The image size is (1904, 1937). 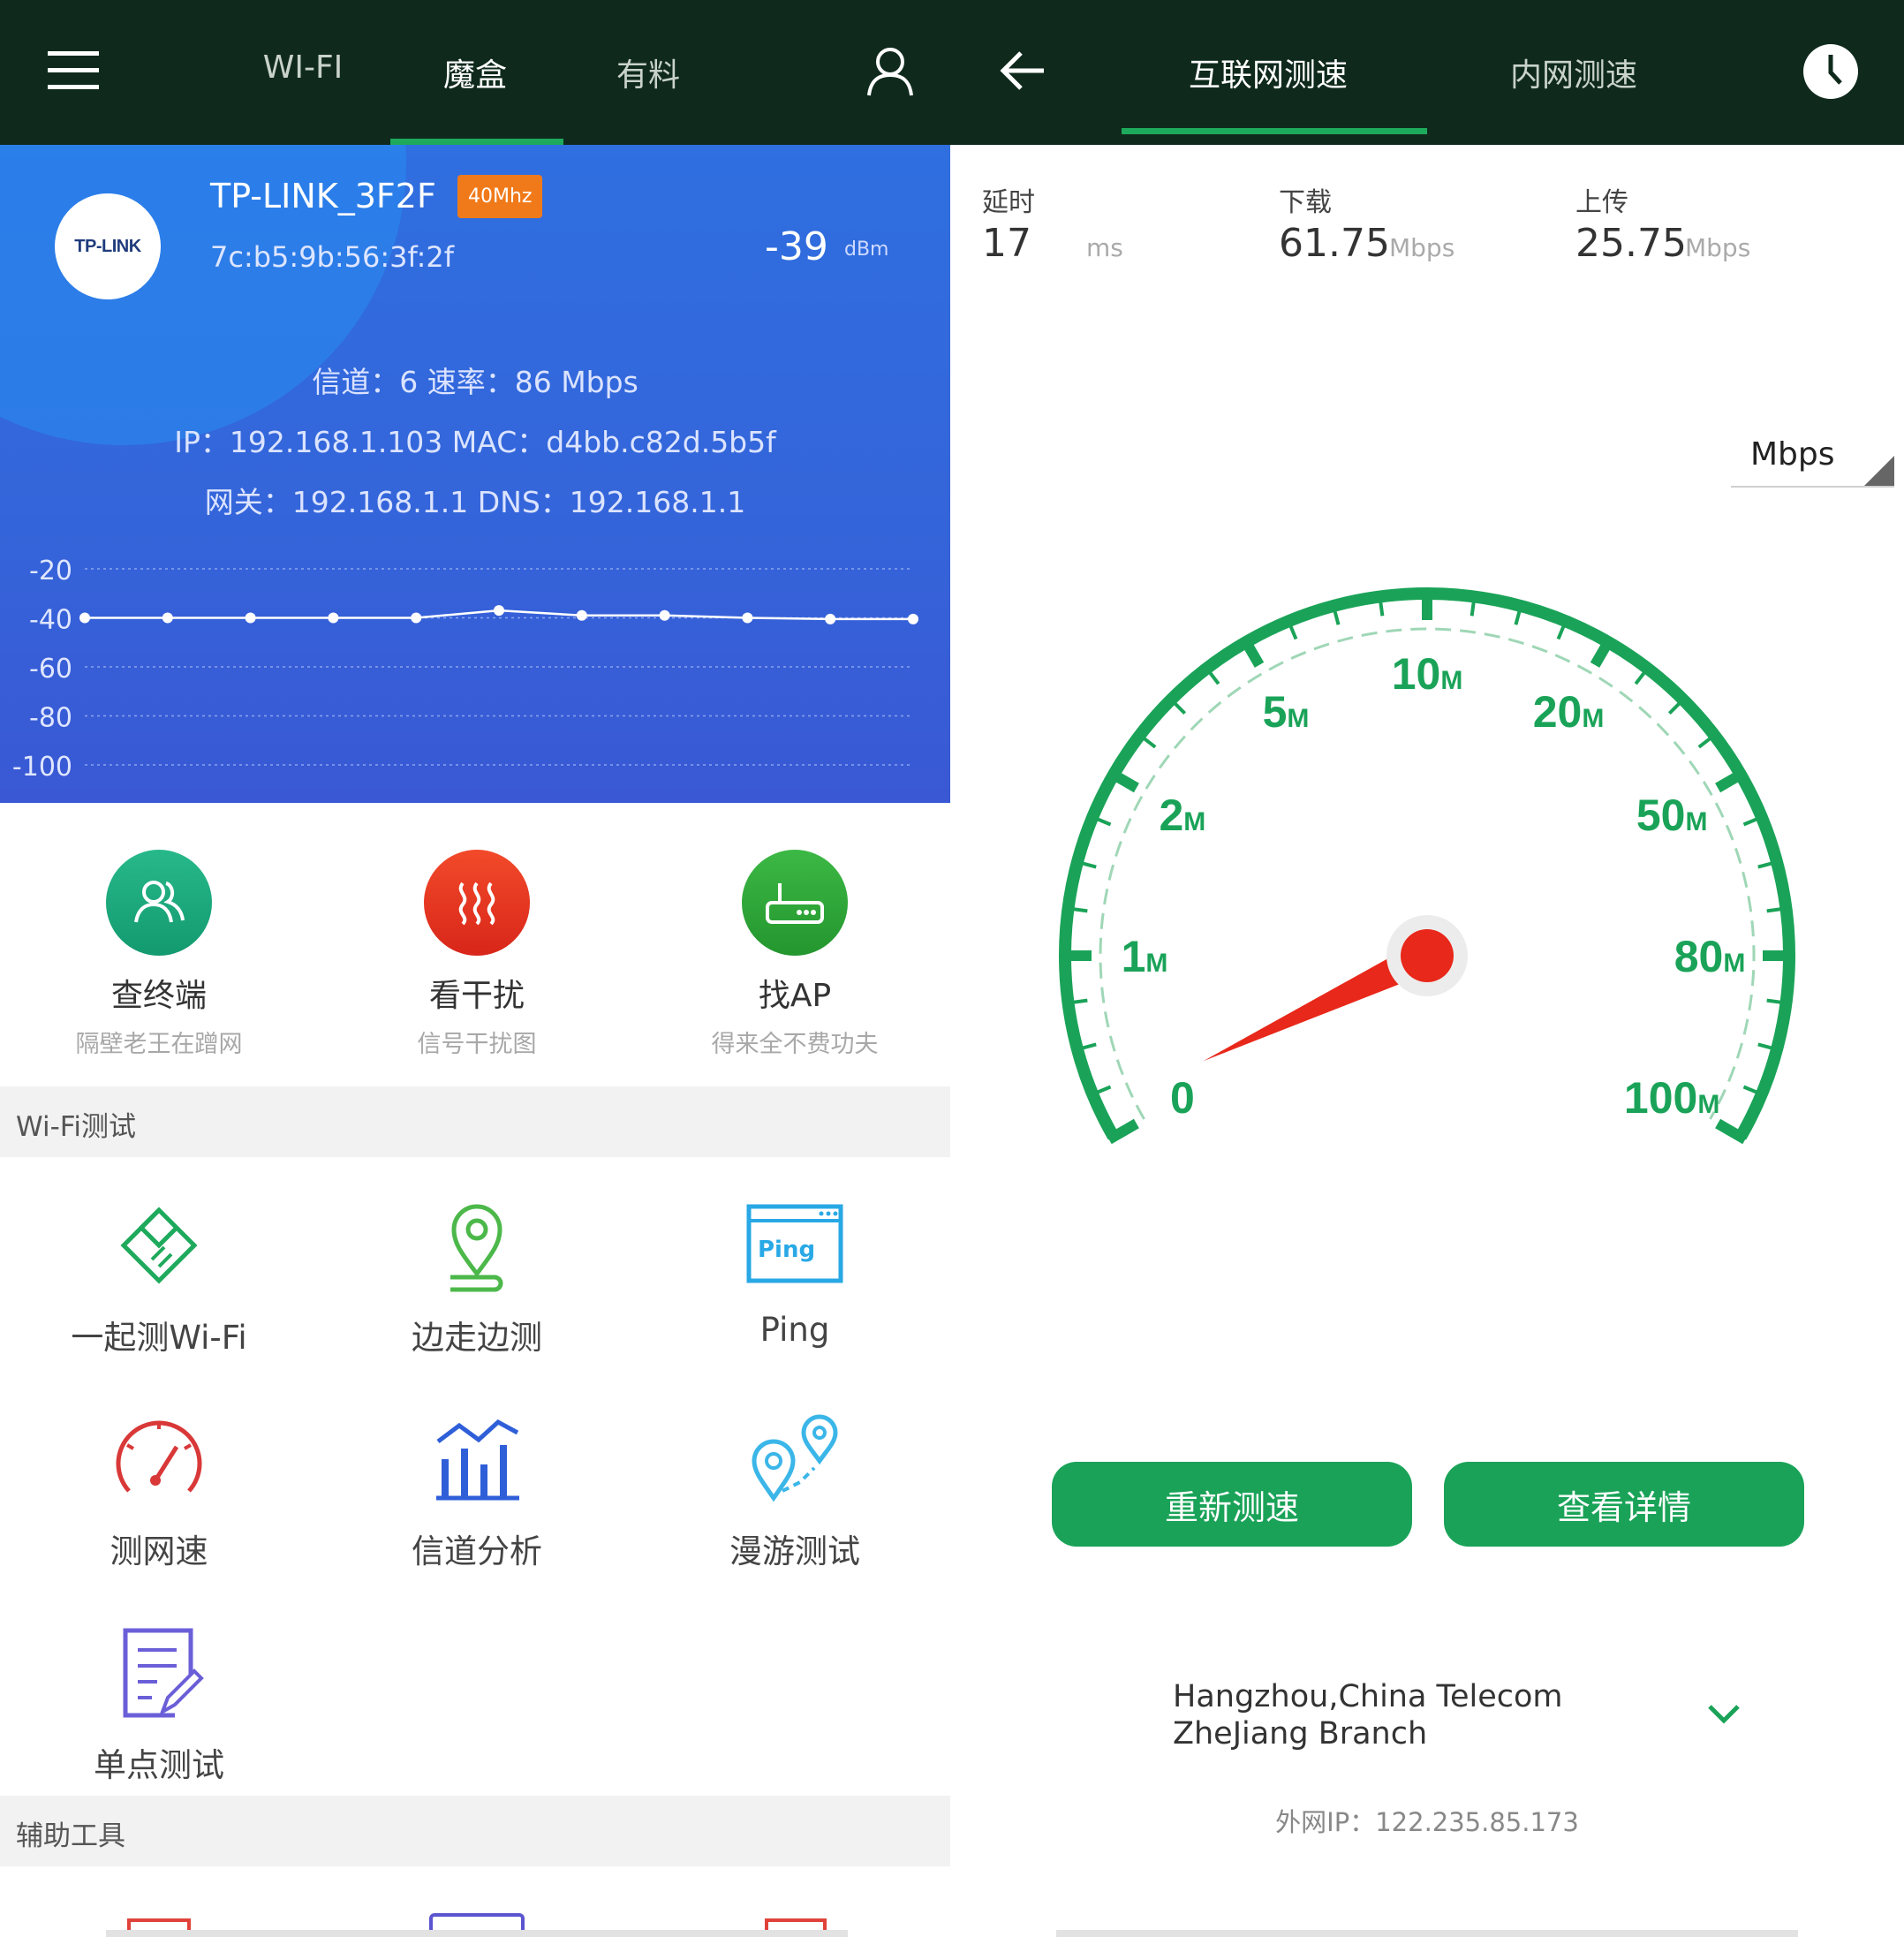 What do you see at coordinates (1601, 202) in the screenshot?
I see `upload-label: 上传` at bounding box center [1601, 202].